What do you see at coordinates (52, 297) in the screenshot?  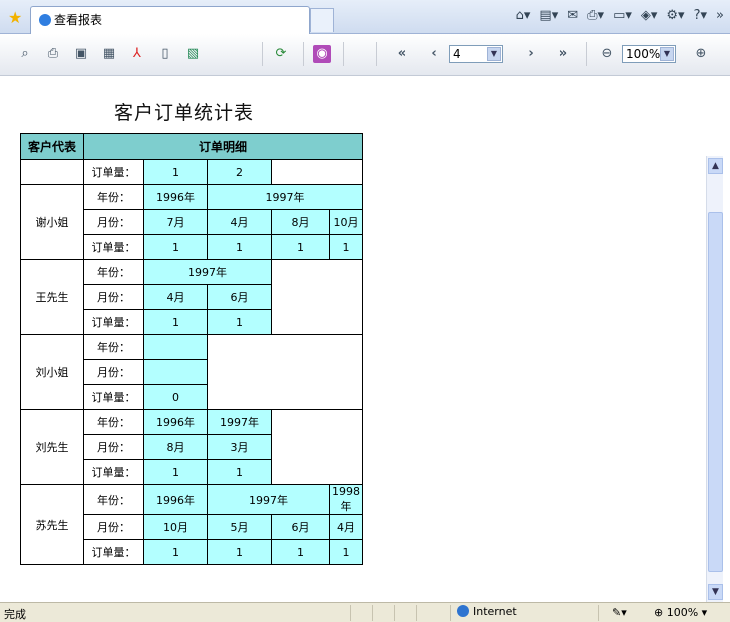 I see `customer-name: 王先生` at bounding box center [52, 297].